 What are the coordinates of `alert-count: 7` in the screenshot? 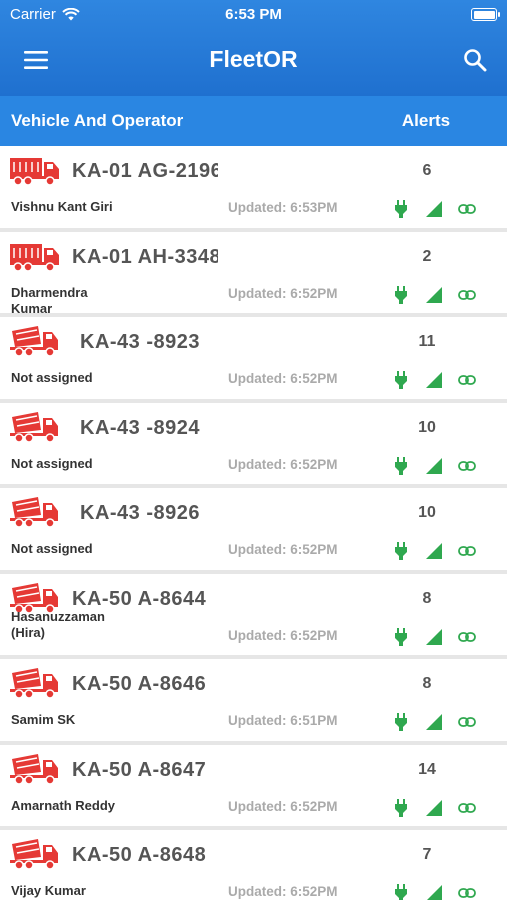 It's located at (427, 854).